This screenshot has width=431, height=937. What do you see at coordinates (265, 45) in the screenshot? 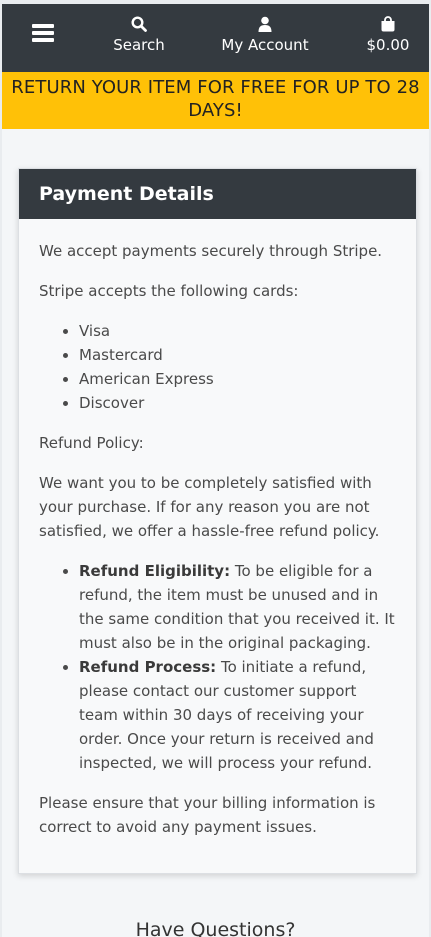
I see `my-account-label: My Account` at bounding box center [265, 45].